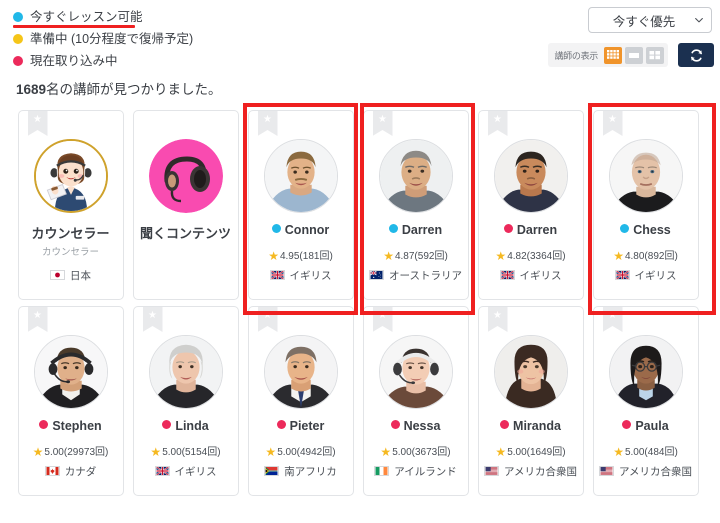 Image resolution: width=720 pixels, height=523 pixels. I want to click on refresh-icon, so click(696, 55).